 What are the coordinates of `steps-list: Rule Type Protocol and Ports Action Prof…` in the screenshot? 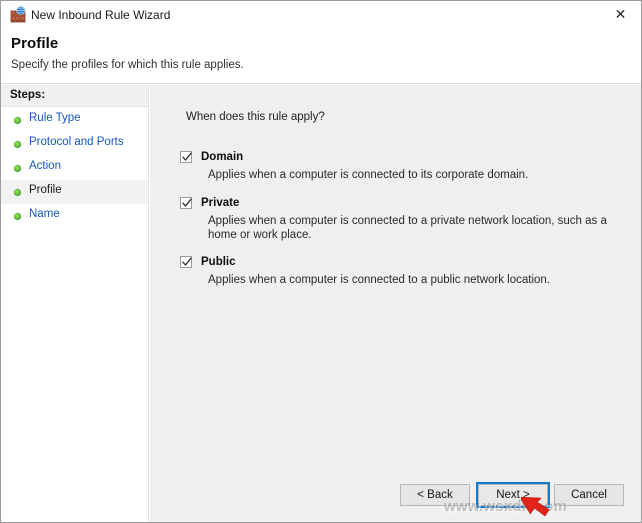 It's located at (74, 168).